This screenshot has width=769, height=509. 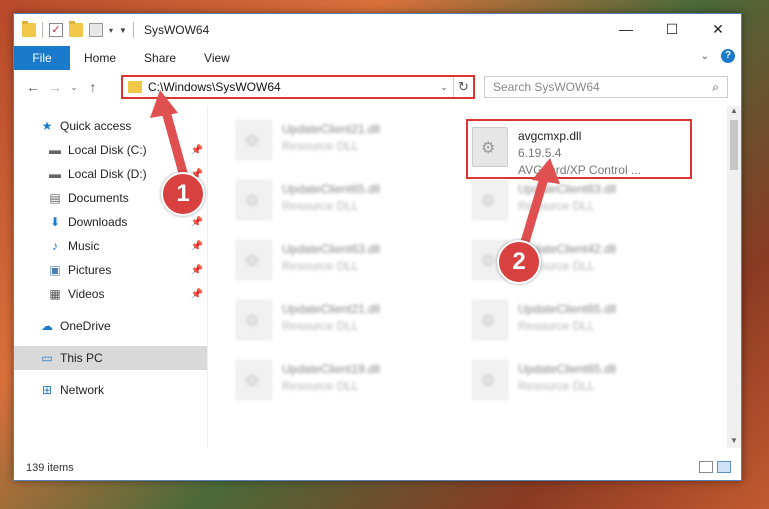 What do you see at coordinates (715, 87) in the screenshot?
I see `search-icon: ⌕` at bounding box center [715, 87].